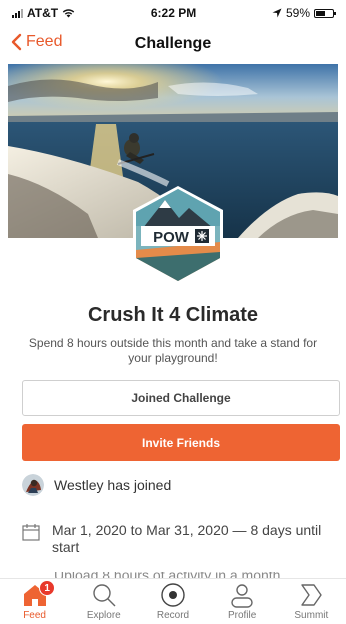 This screenshot has width=346, height=624. Describe the element at coordinates (34, 615) in the screenshot. I see `tab-label: Feed` at that location.